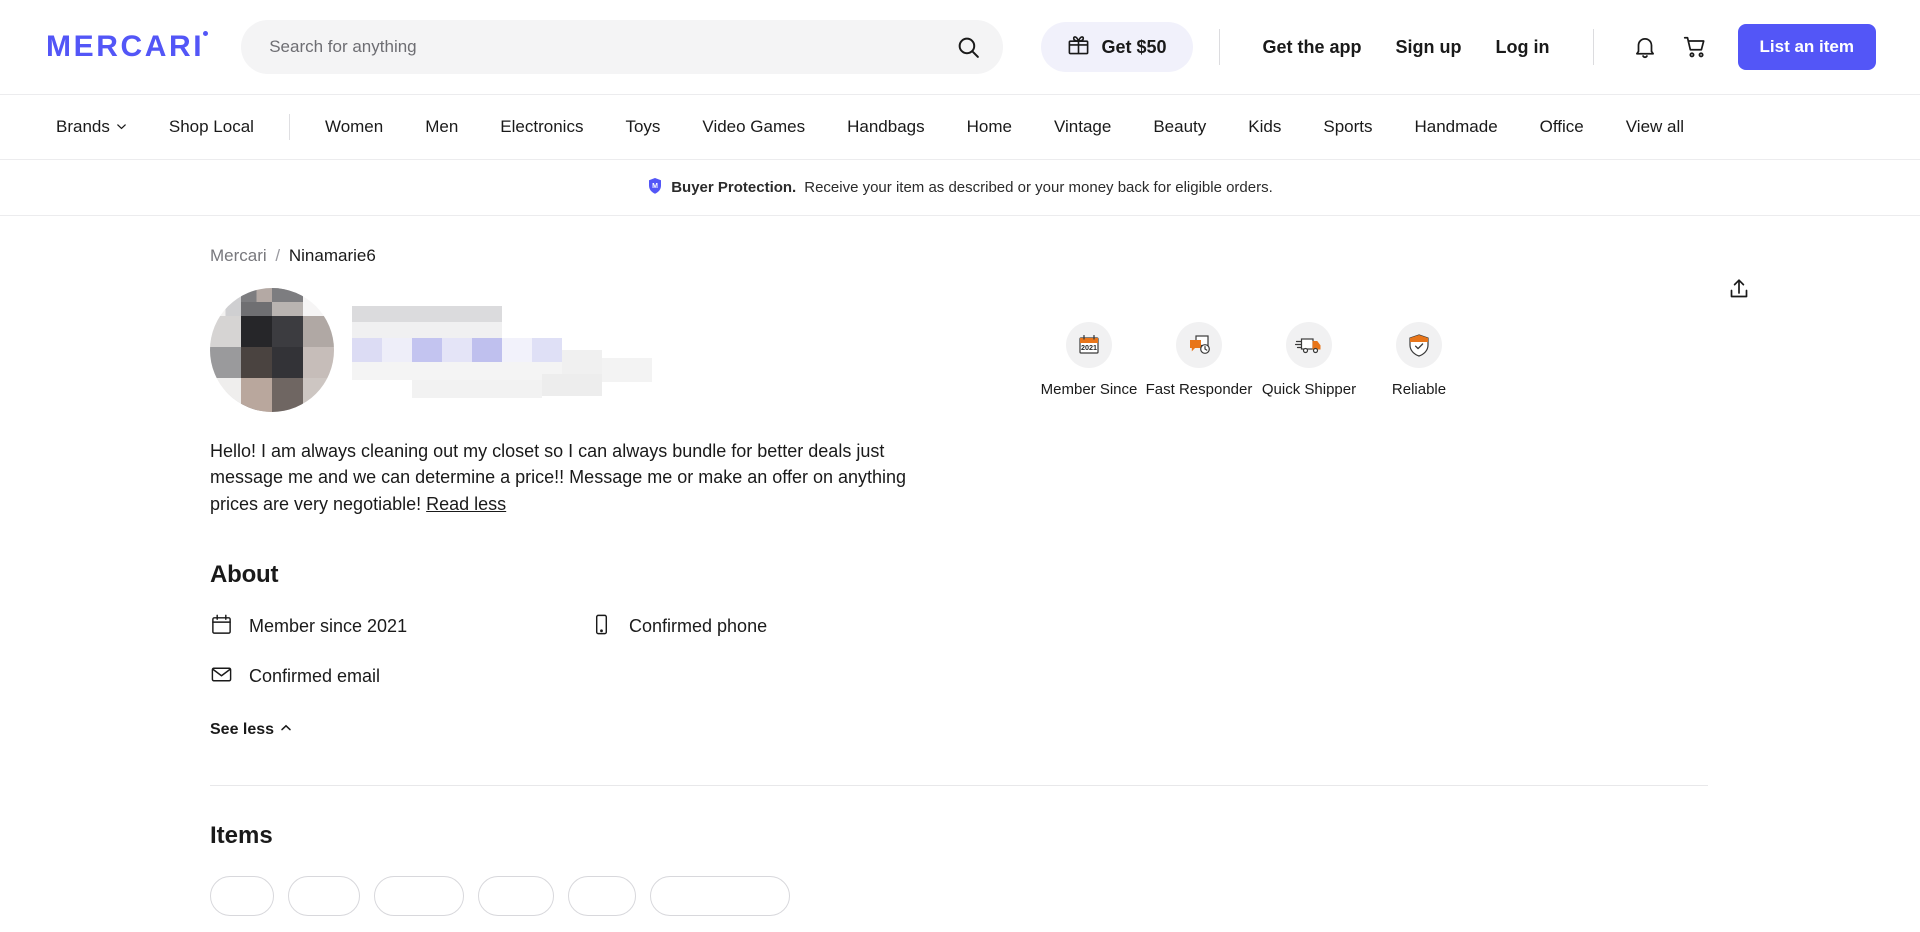 The height and width of the screenshot is (932, 1920). I want to click on chevron-down-icon, so click(121, 127).